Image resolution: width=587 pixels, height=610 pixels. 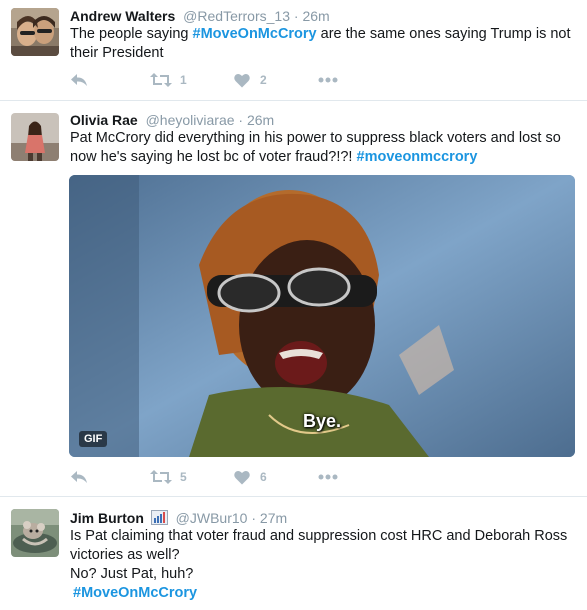 I want to click on author-name: Andrew Walters, so click(x=122, y=16).